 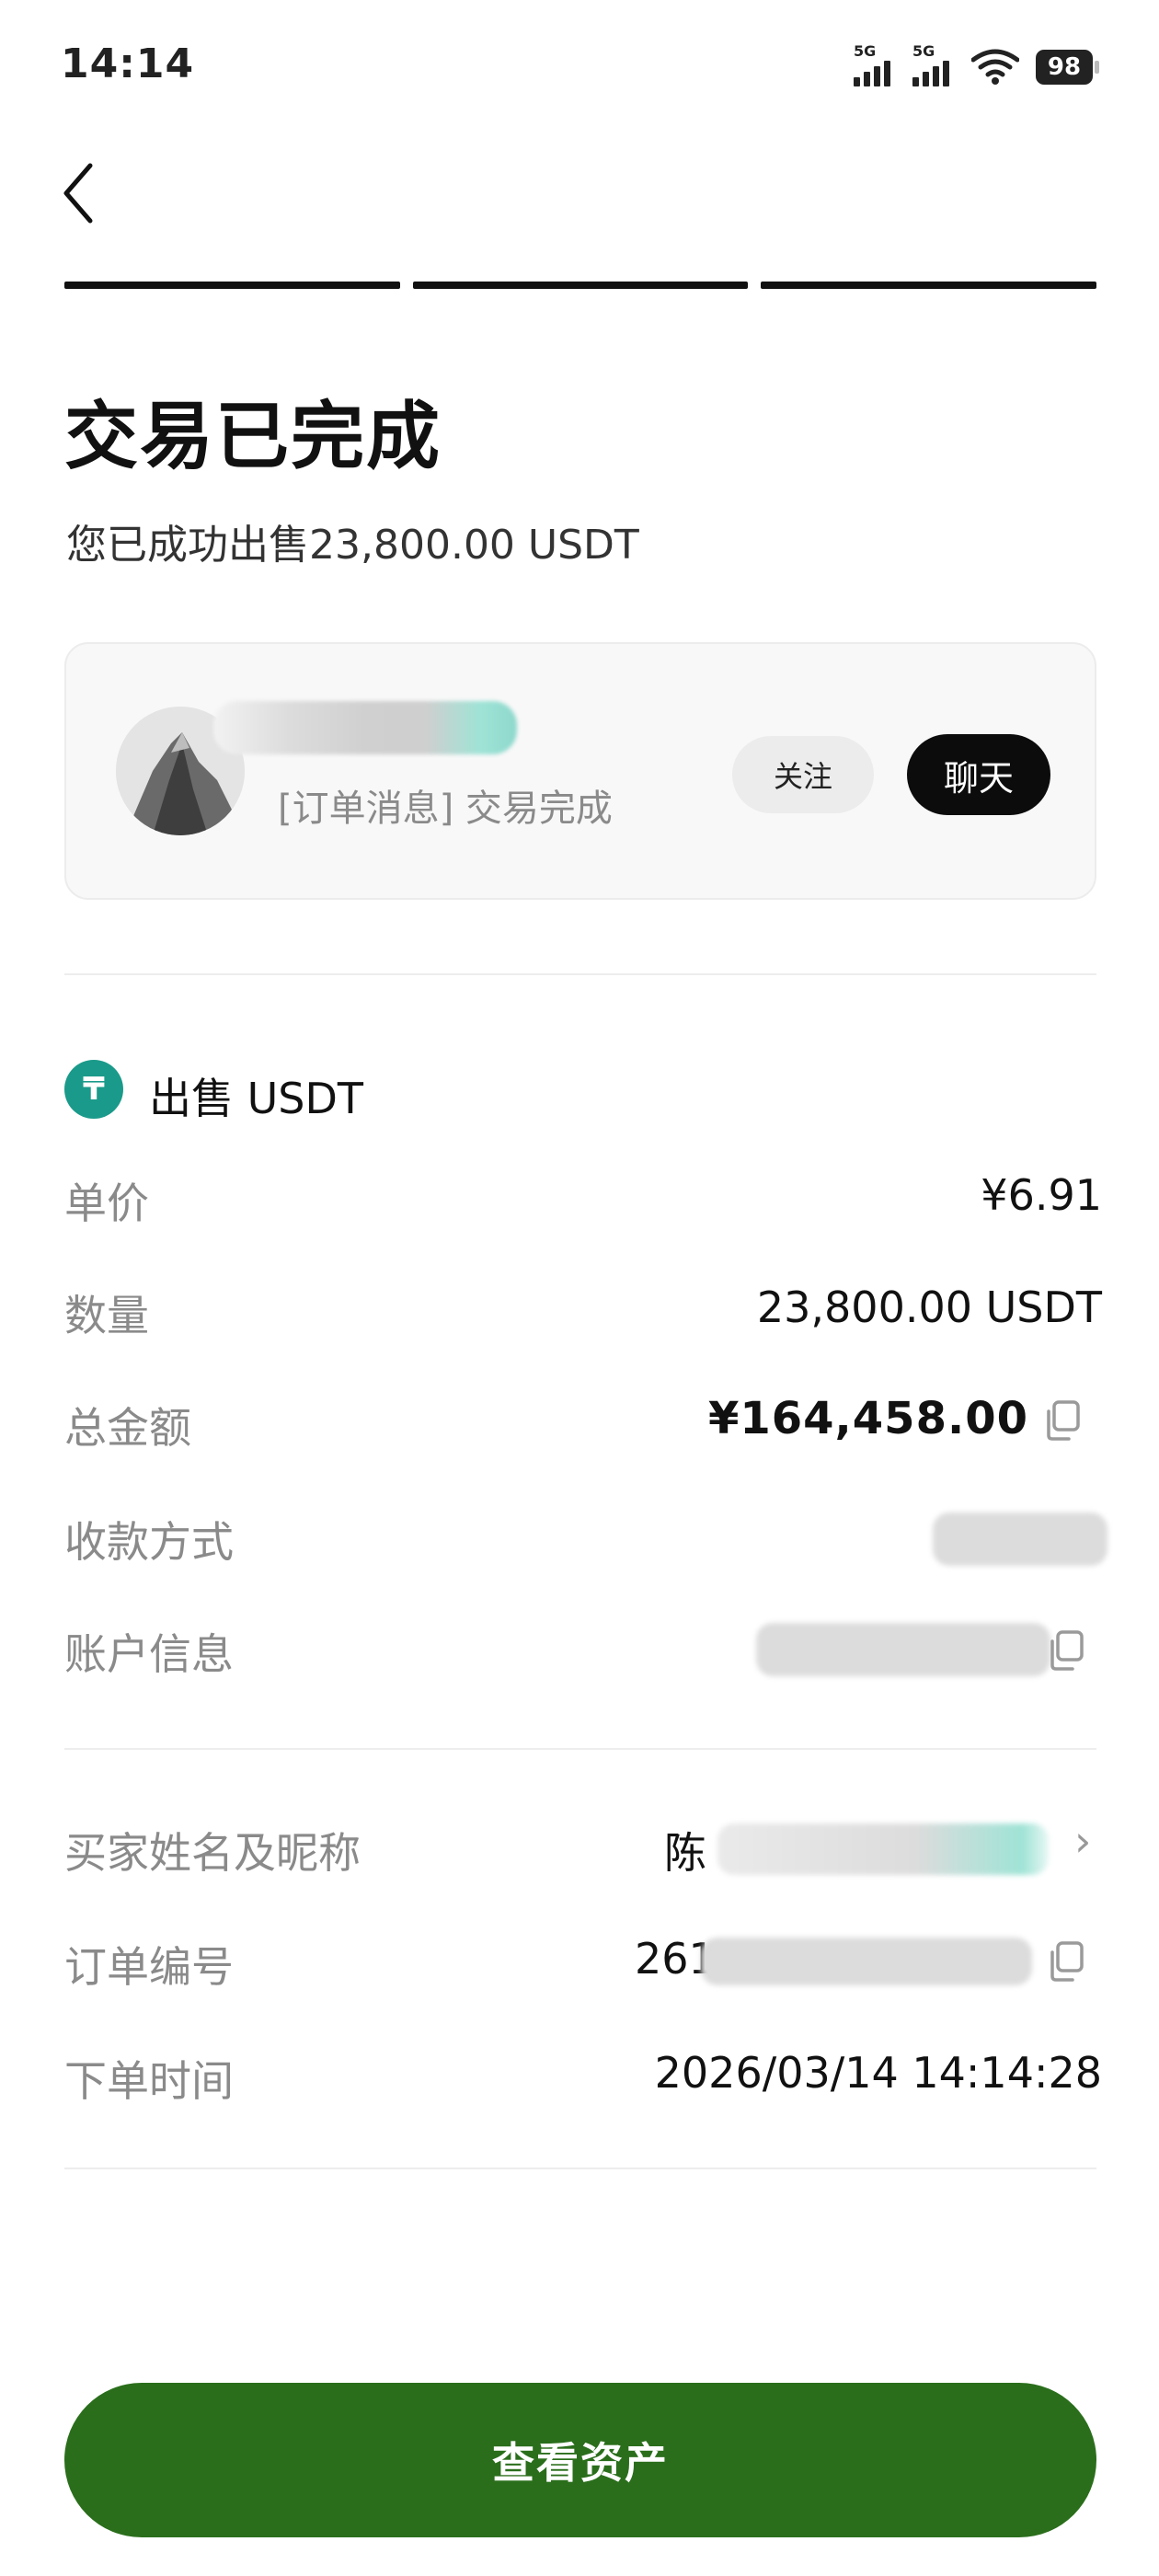 I want to click on account-info-redacted, so click(x=903, y=1649).